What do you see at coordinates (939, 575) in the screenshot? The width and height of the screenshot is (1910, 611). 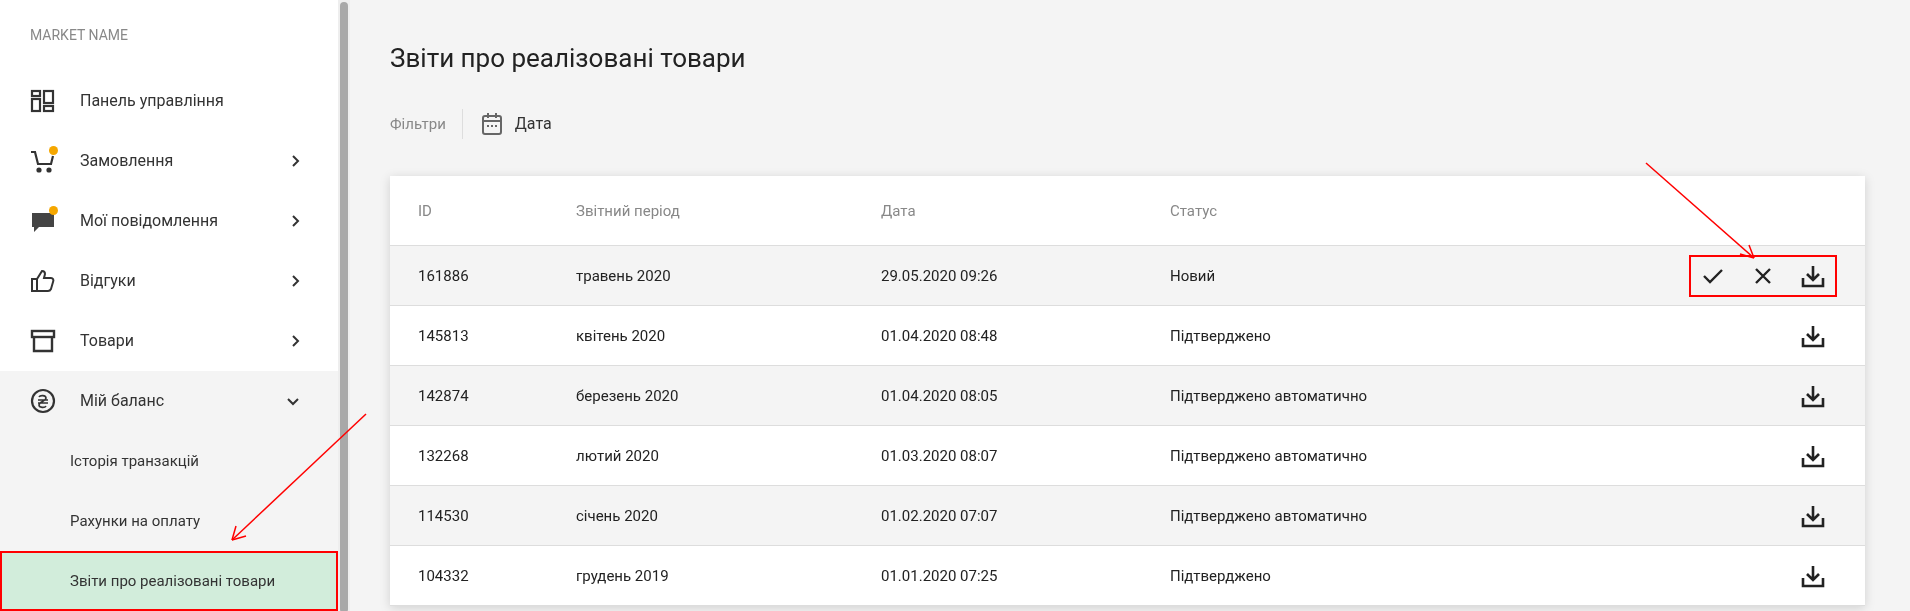 I see `table-cell: 01.01.2020 07:25` at bounding box center [939, 575].